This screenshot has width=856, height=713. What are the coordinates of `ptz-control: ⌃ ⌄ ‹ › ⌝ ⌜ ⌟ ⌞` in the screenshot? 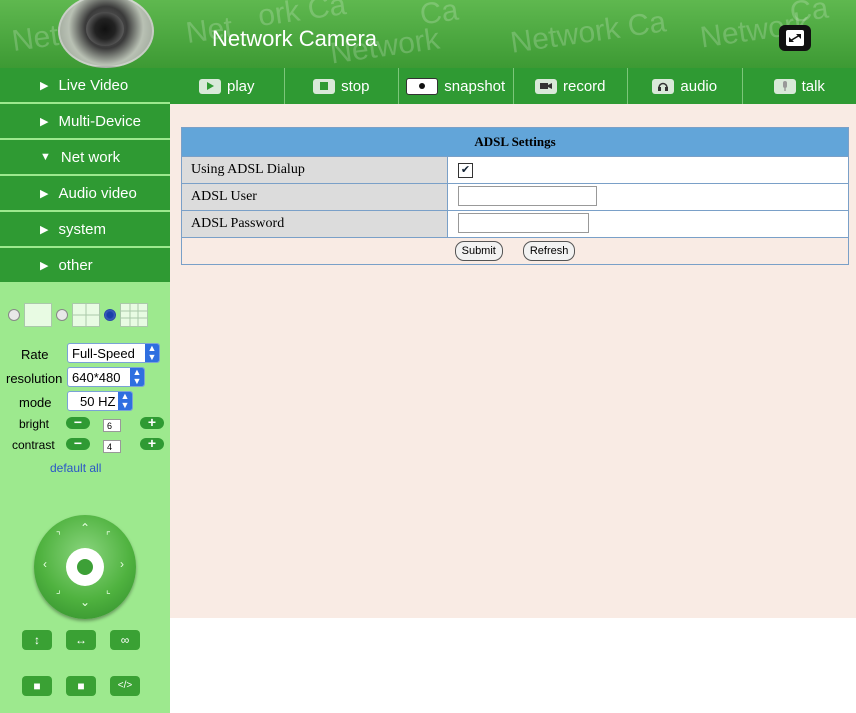 It's located at (85, 567).